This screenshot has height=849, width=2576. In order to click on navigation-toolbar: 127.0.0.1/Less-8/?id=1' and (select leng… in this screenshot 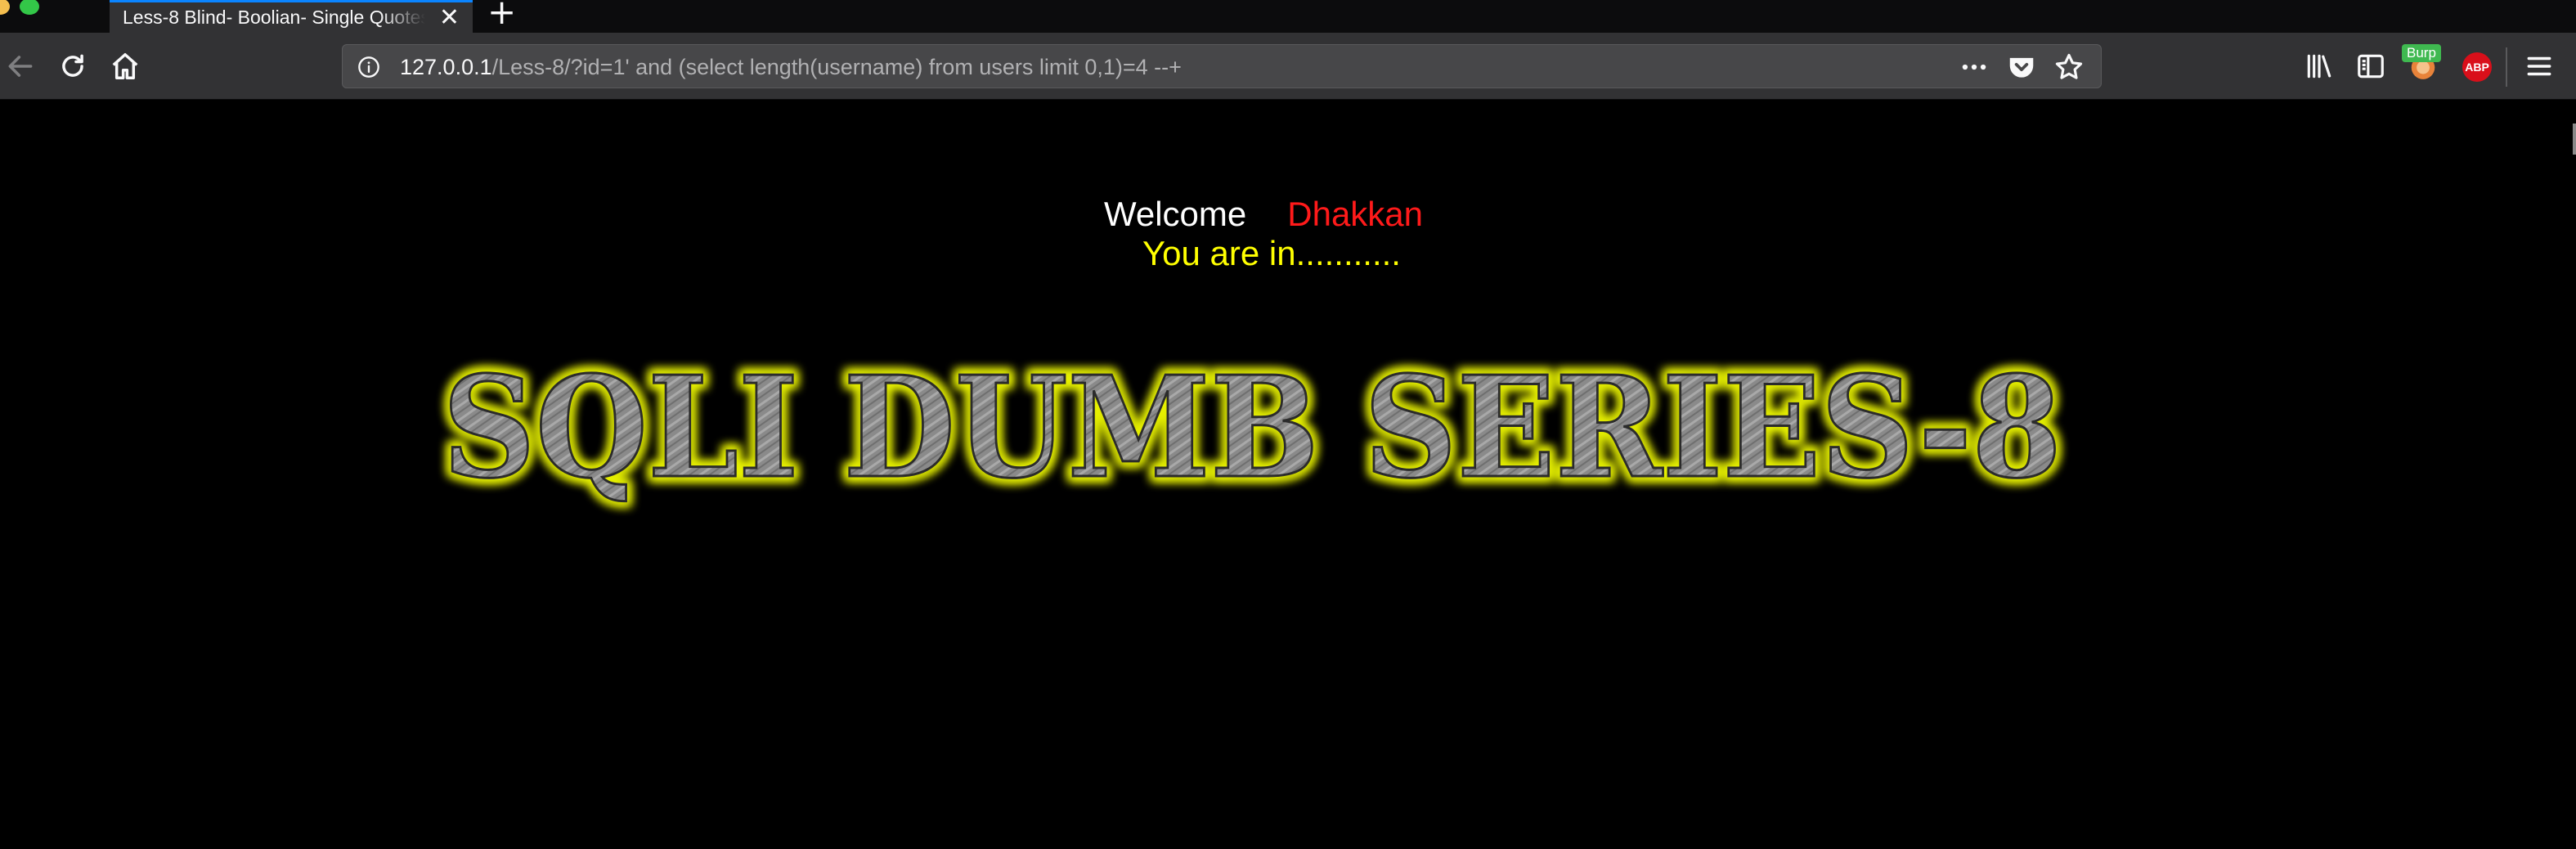, I will do `click(1288, 66)`.